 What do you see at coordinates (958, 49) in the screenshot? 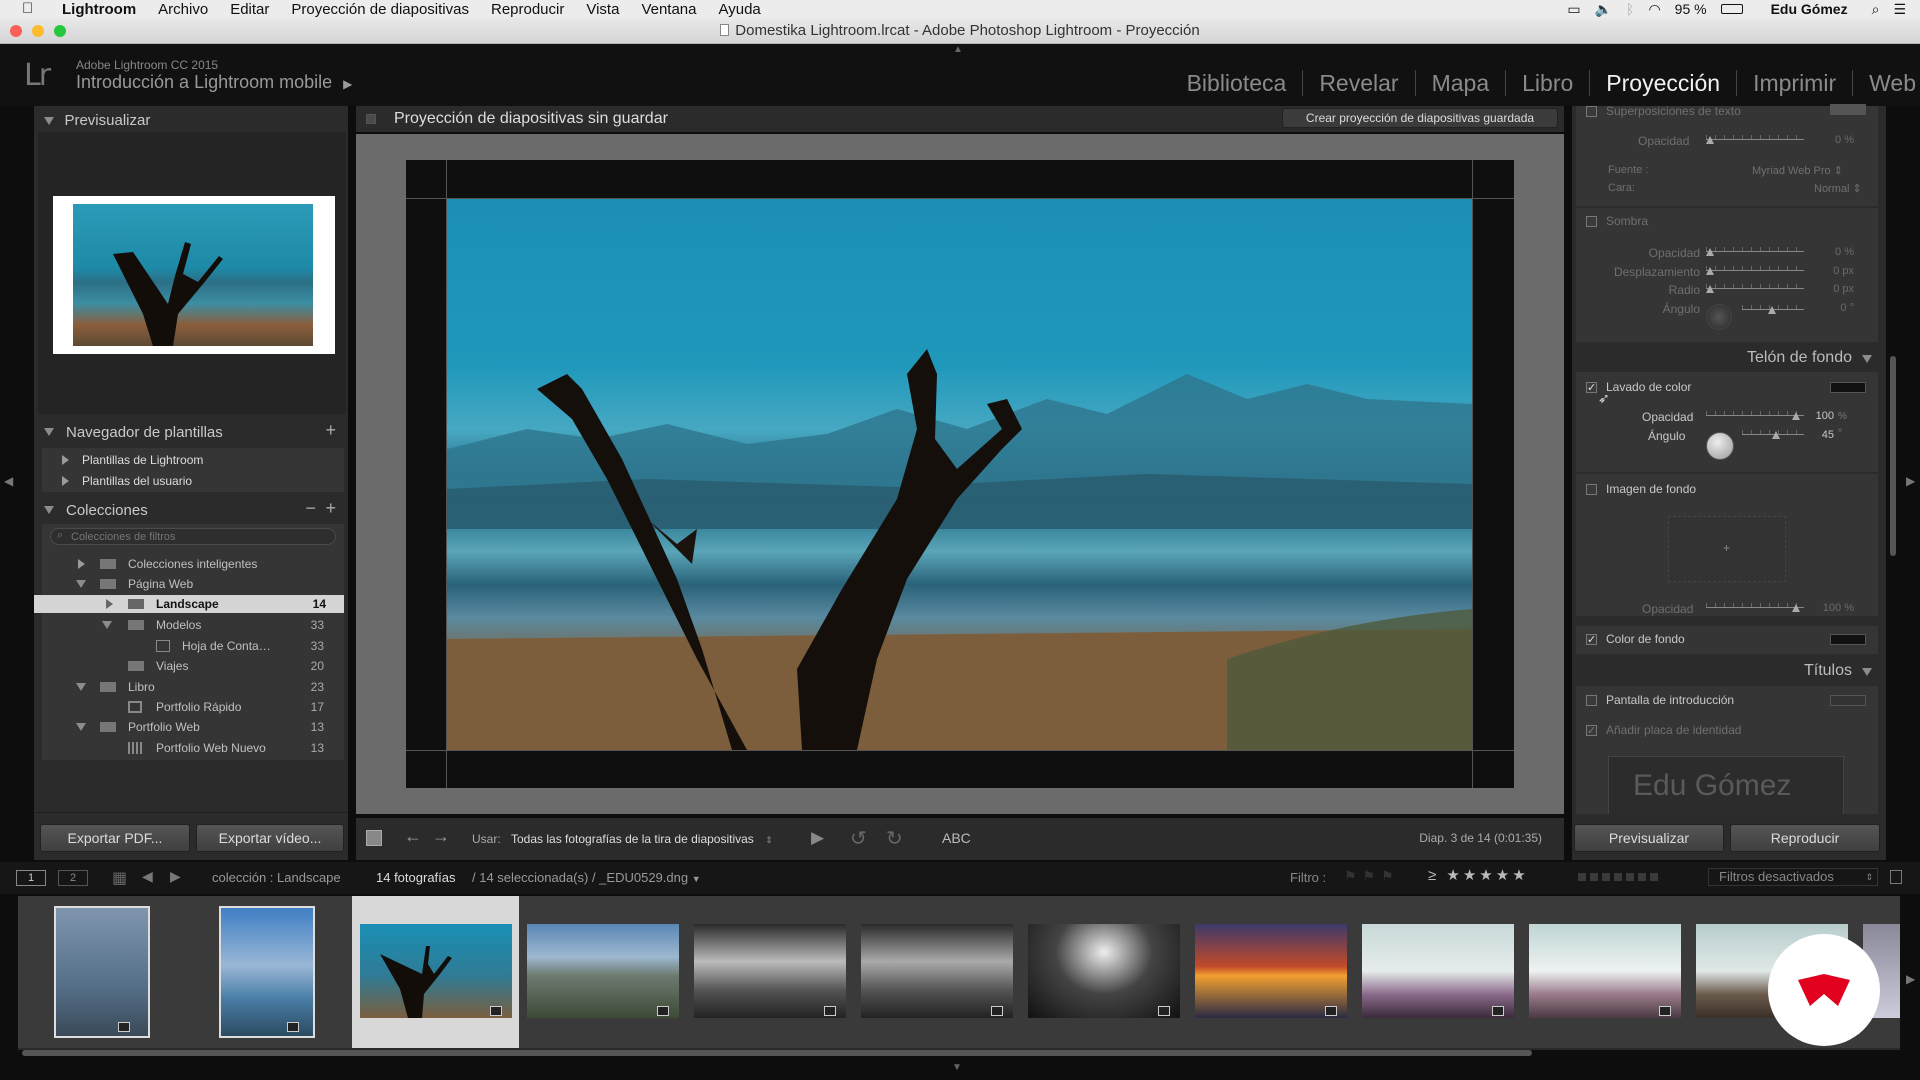
I see `collapse-top-panel-icon: ▲` at bounding box center [958, 49].